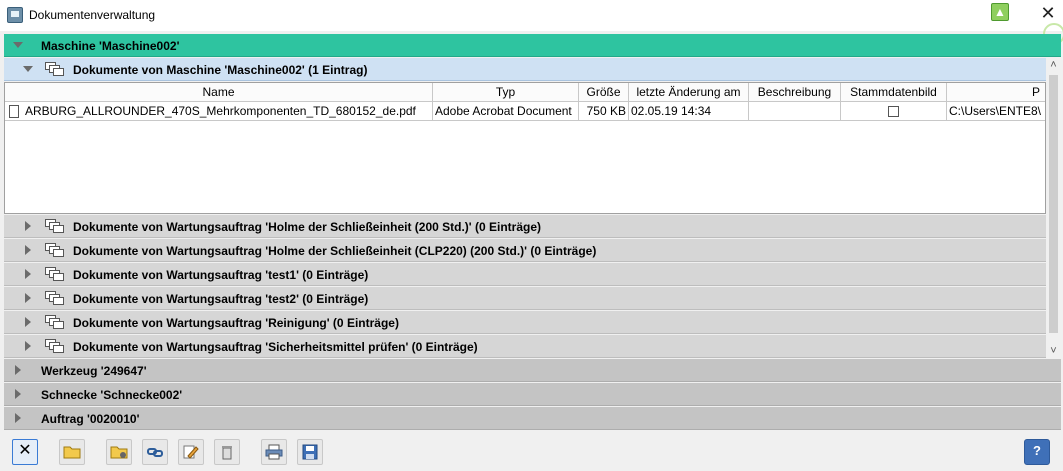 The height and width of the screenshot is (471, 1063). I want to click on save-button, so click(310, 452).